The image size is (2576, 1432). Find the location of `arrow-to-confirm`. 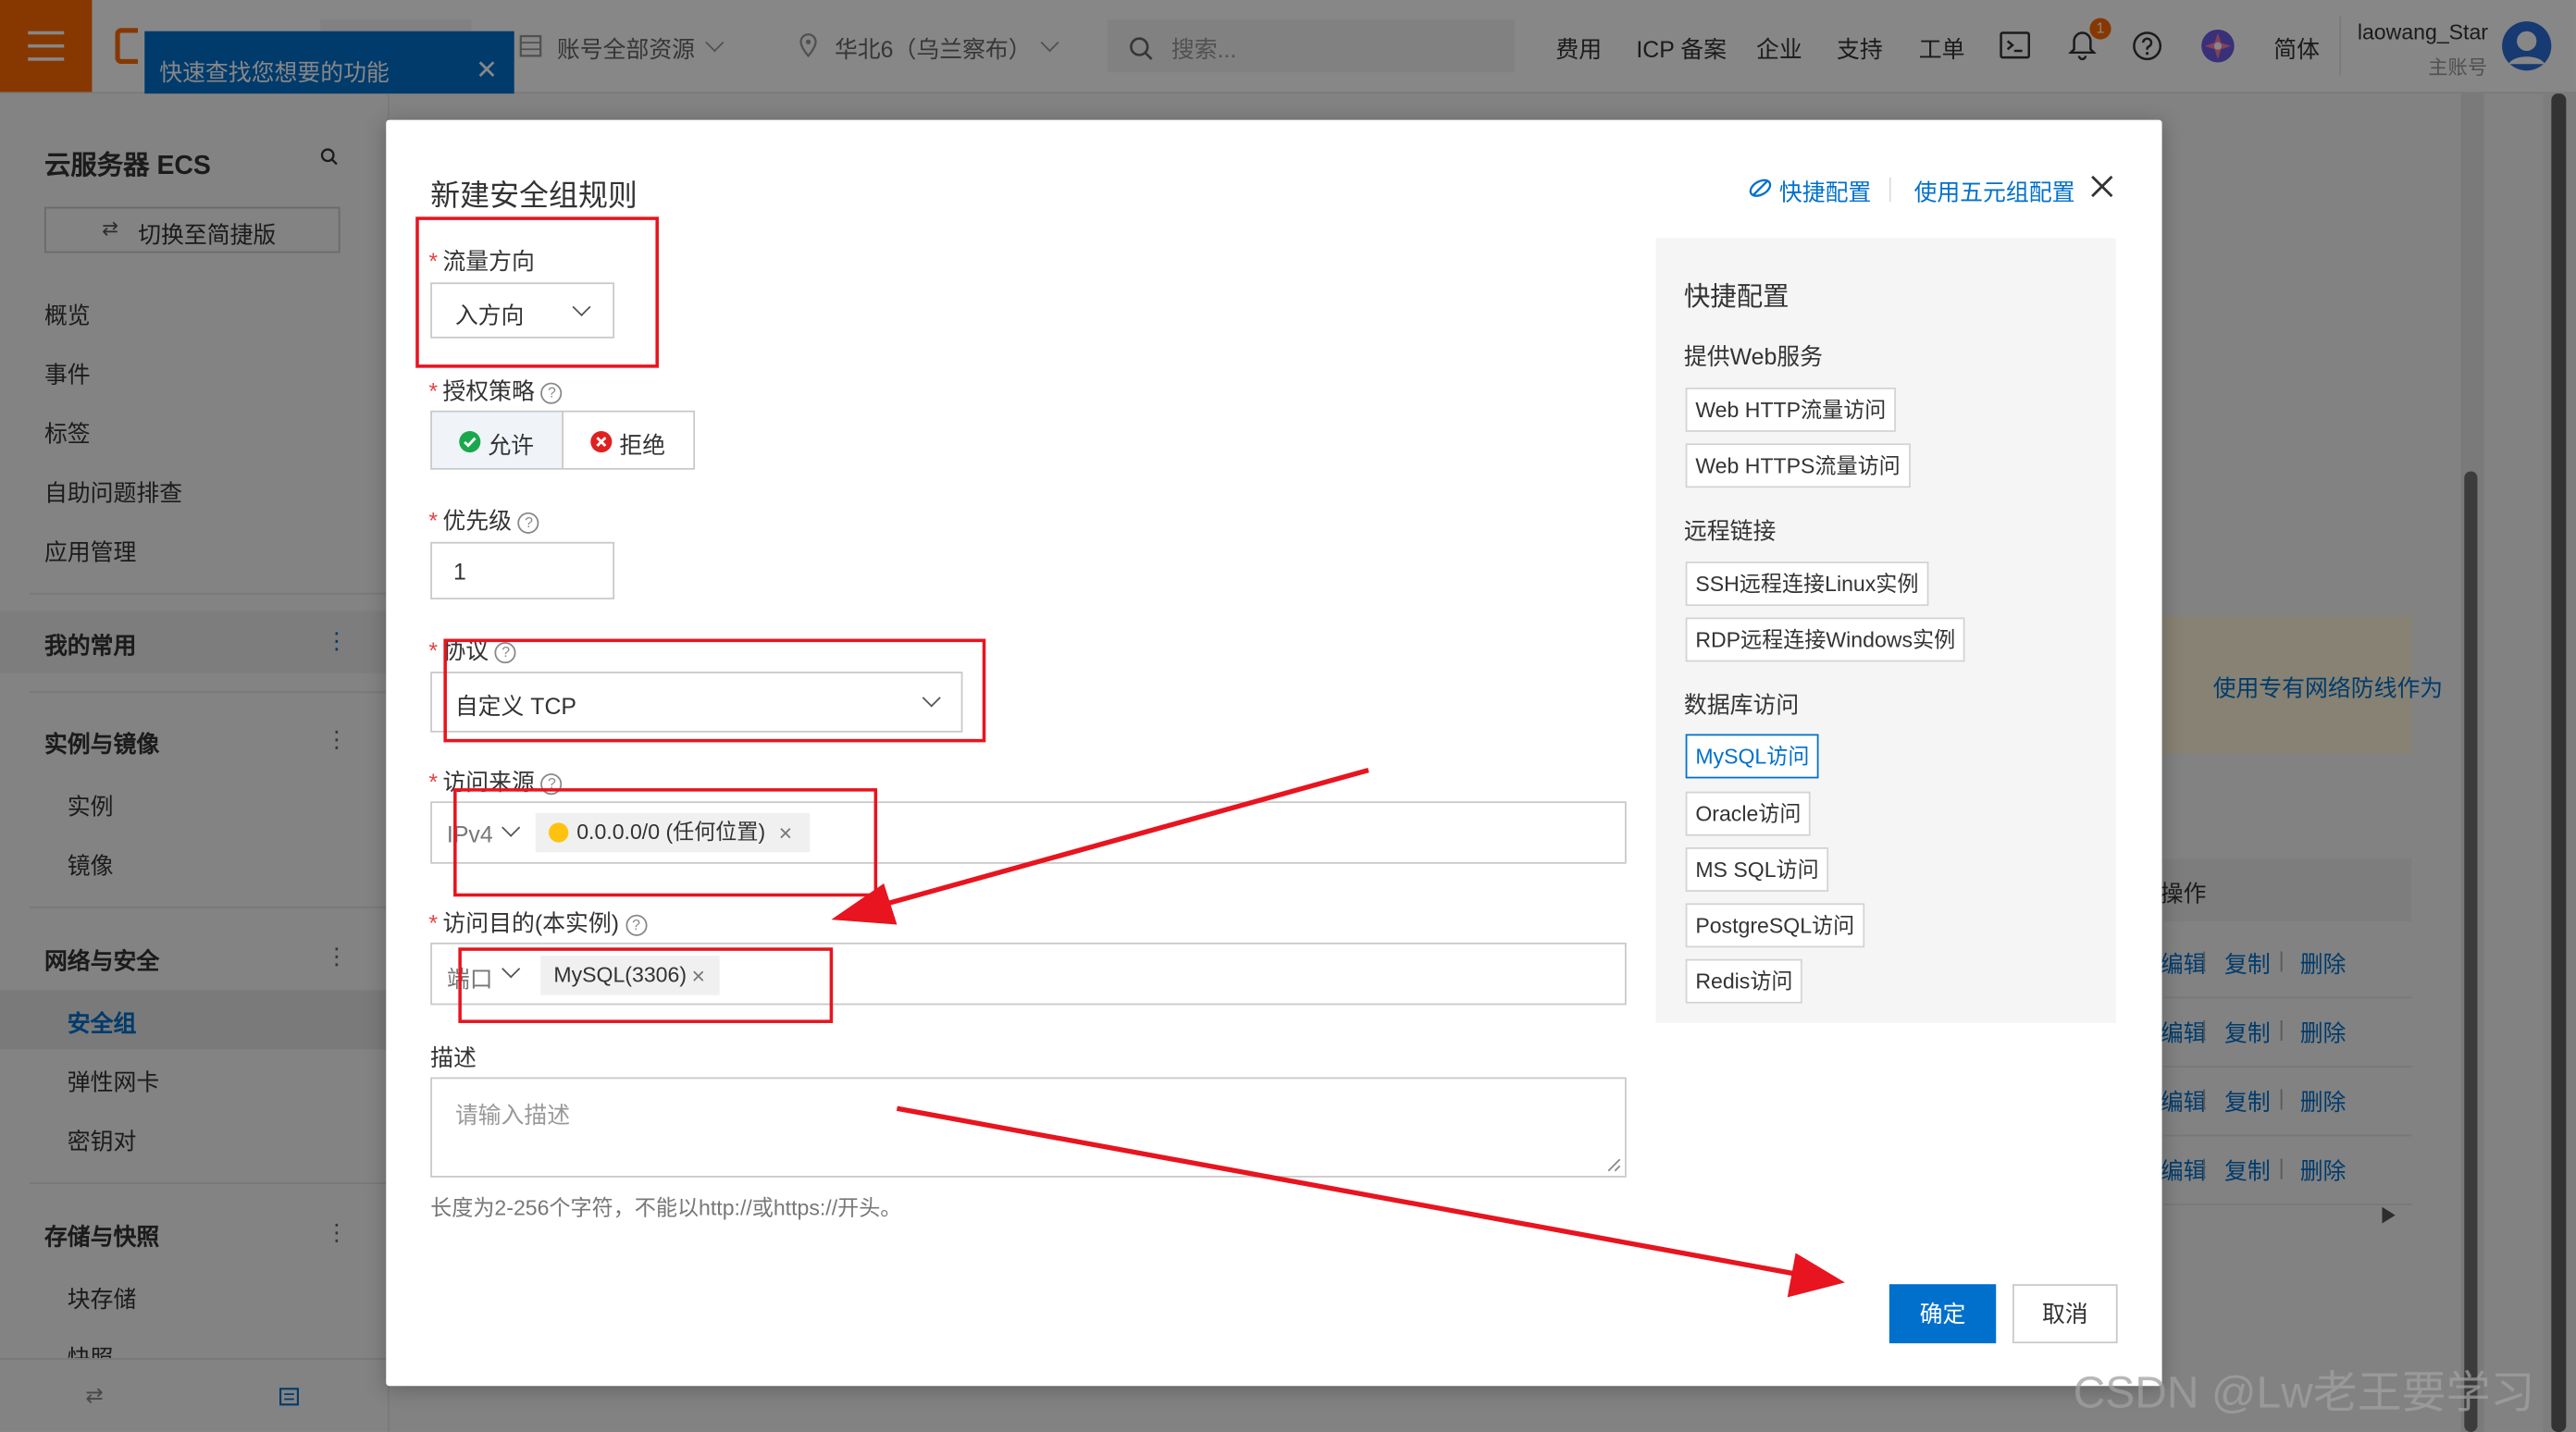

arrow-to-confirm is located at coordinates (1352, 1192).